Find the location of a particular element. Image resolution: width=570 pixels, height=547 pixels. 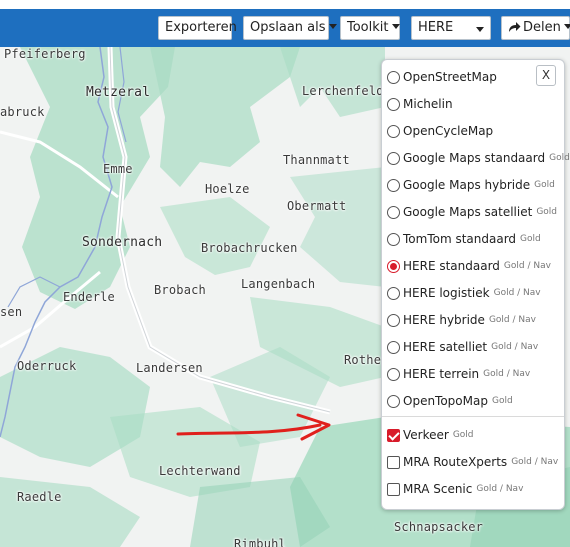

place-label: Oderruck is located at coordinates (47, 366).